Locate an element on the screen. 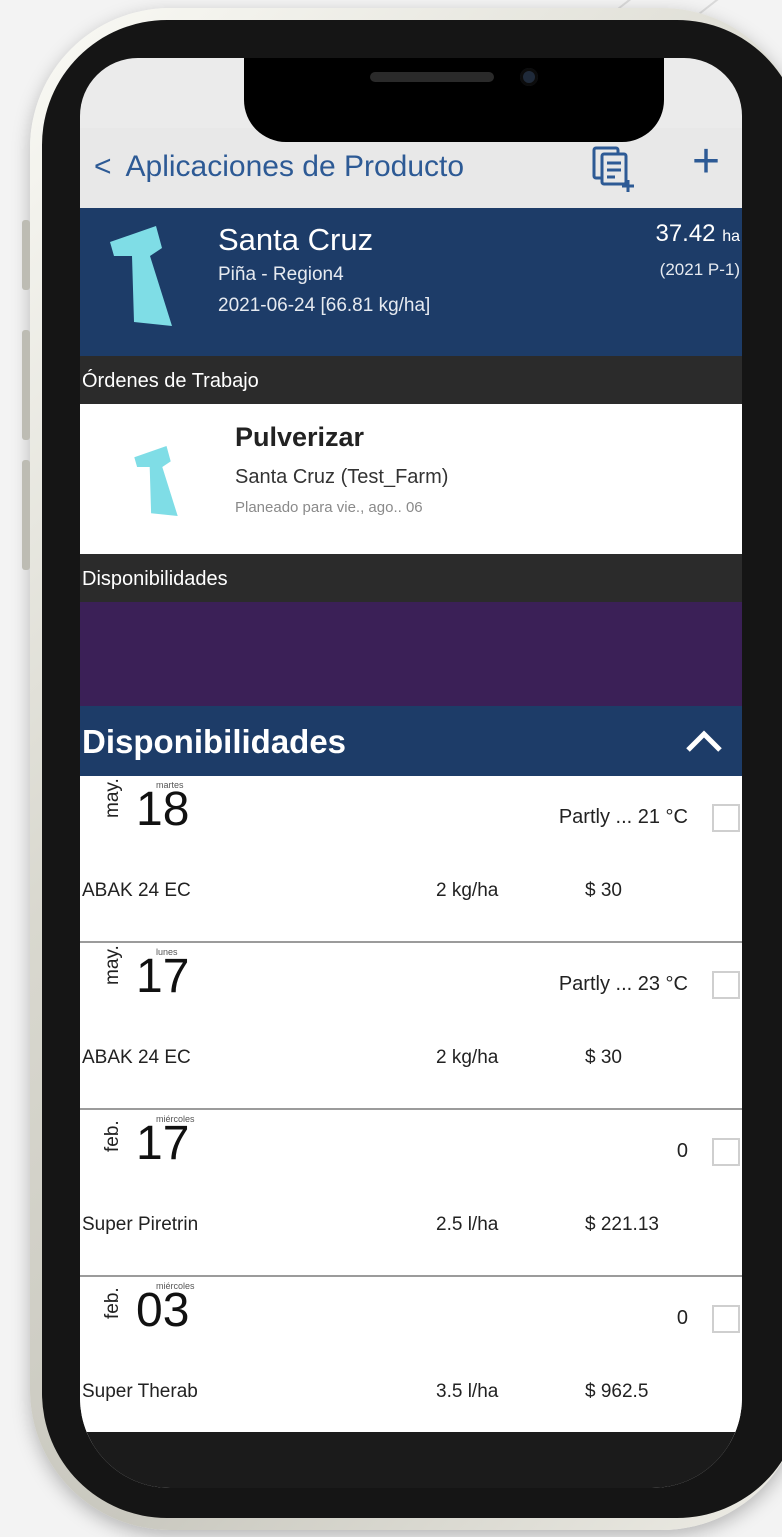  row-rate: 2.5 l/ha is located at coordinates (467, 1224).